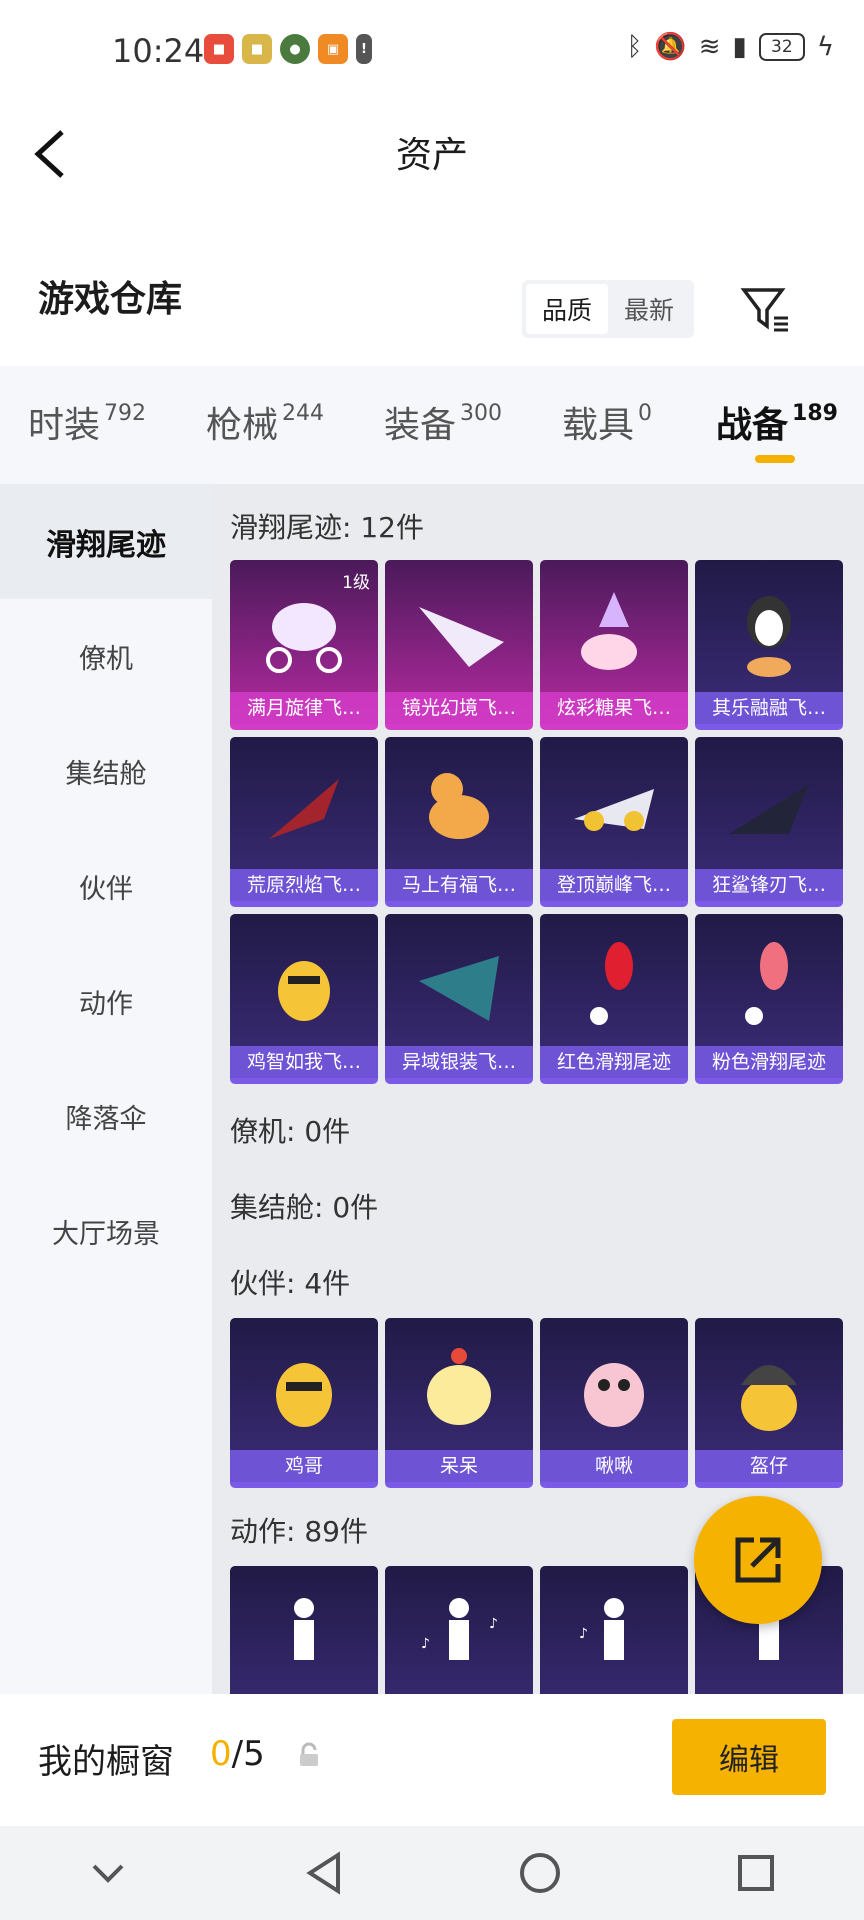 This screenshot has height=1920, width=864. I want to click on tab-guns: 枪械 244, so click(265, 422).